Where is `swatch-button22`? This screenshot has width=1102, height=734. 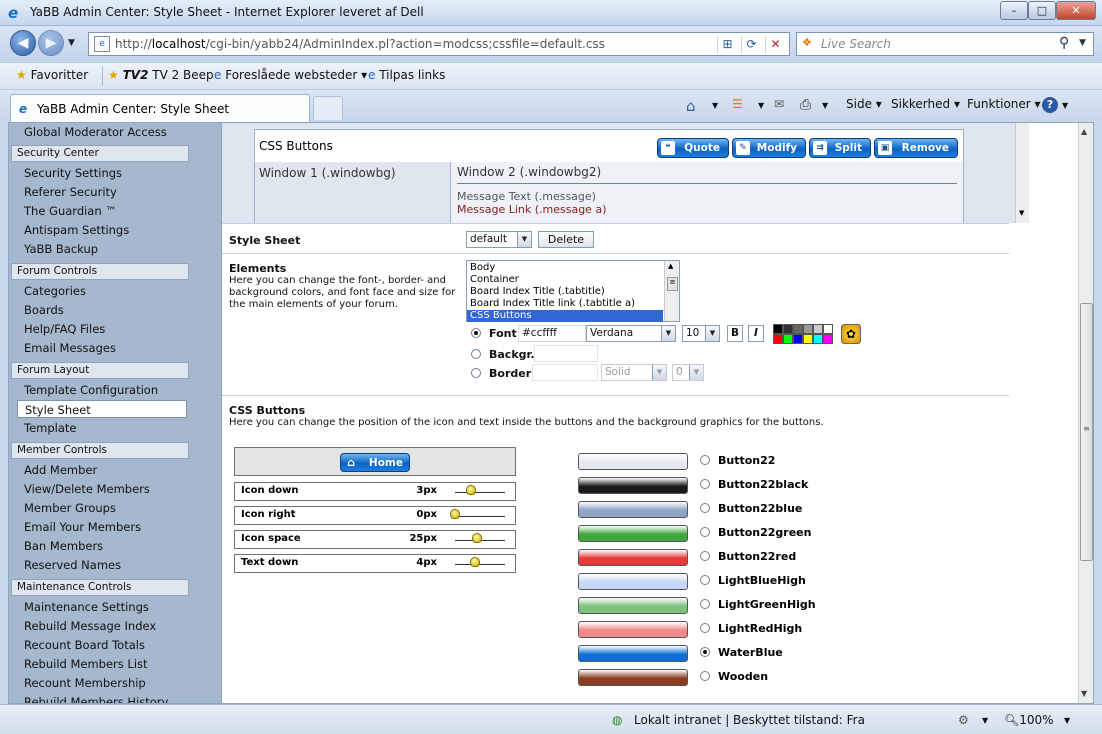
swatch-button22 is located at coordinates (633, 461).